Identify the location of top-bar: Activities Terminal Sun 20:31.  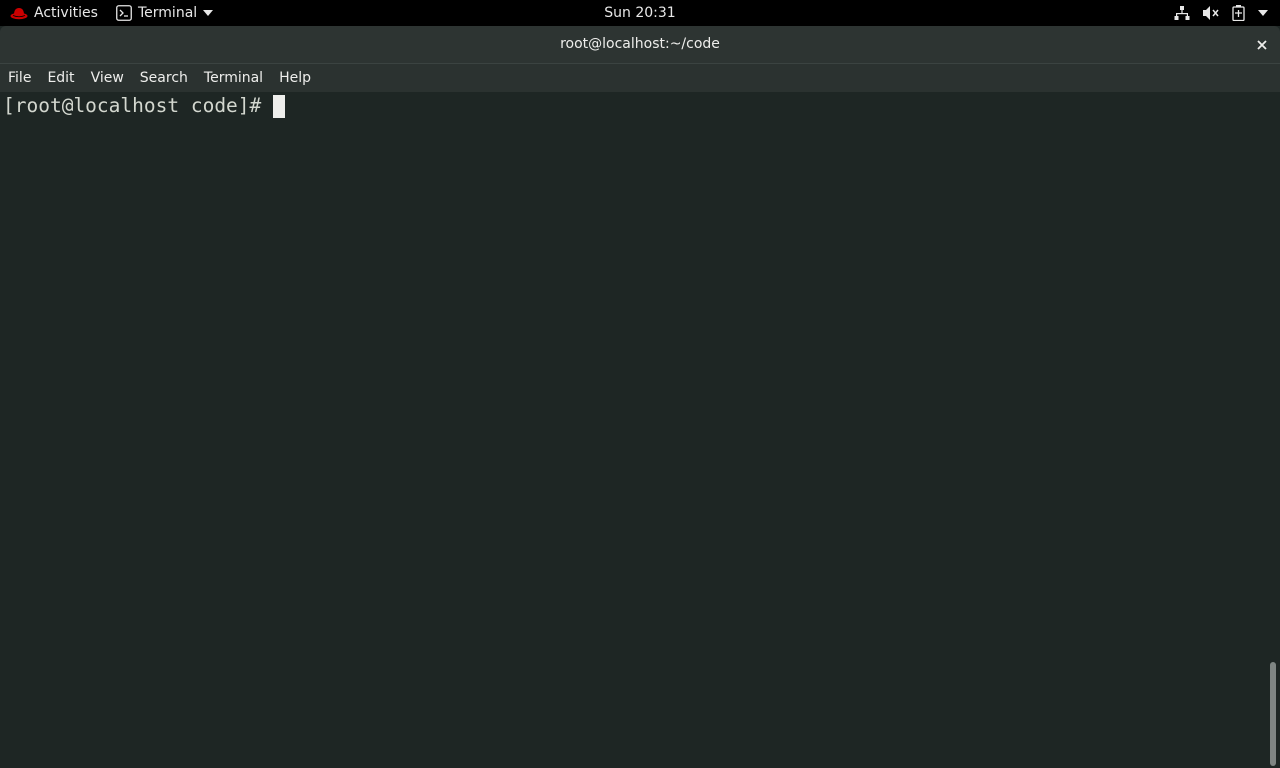
(640, 13).